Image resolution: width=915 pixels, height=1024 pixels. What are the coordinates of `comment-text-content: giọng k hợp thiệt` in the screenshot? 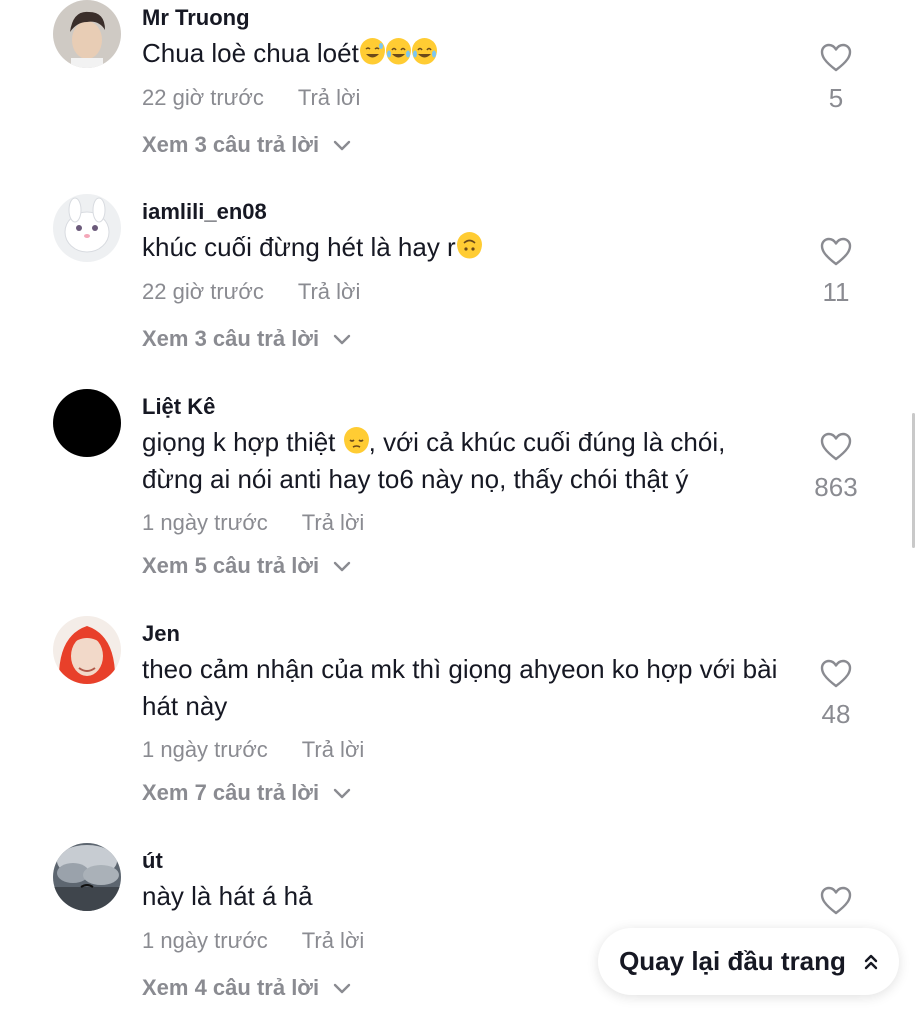 It's located at (242, 442).